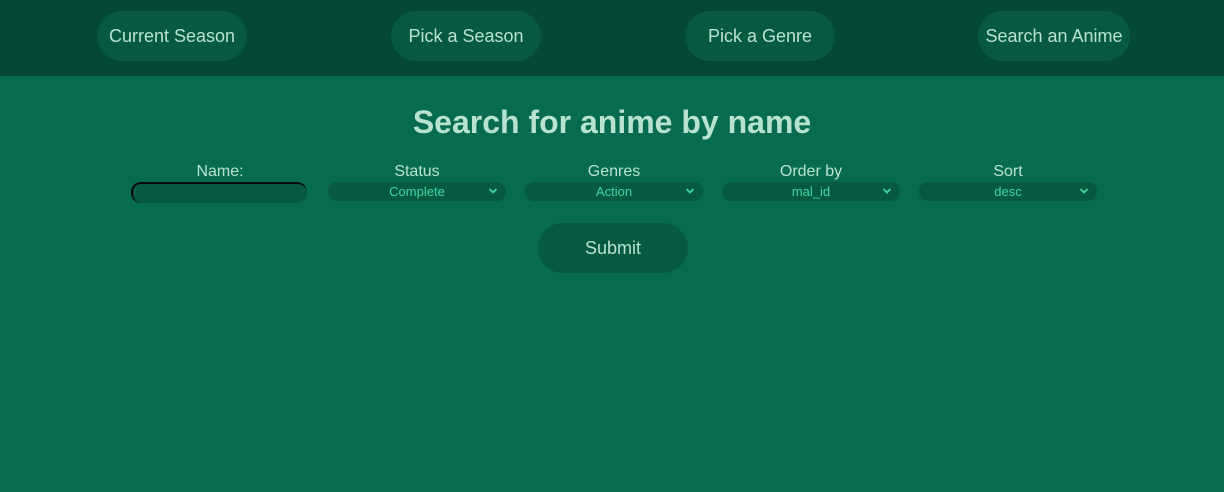  I want to click on genres-field: Genres Action, so click(614, 182).